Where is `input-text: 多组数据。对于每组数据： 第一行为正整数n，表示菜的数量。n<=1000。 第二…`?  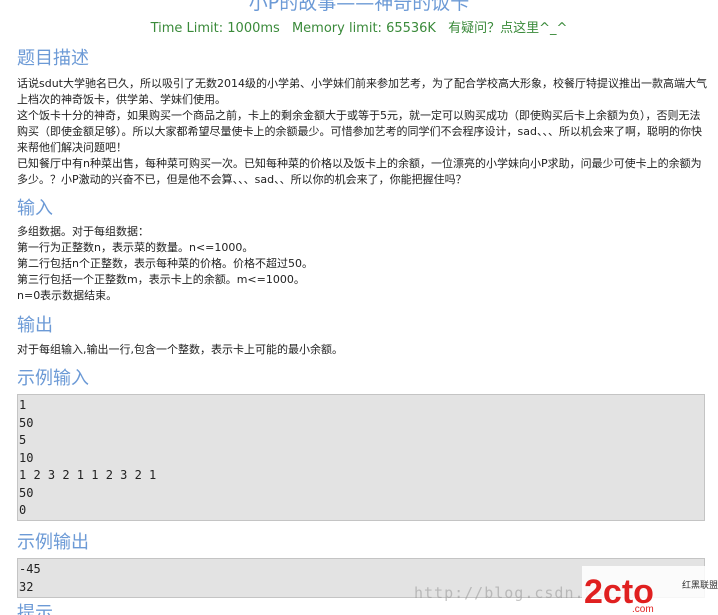 input-text: 多组数据。对于每组数据： 第一行为正整数n，表示菜的数量。n<=1000。 第二… is located at coordinates (362, 264).